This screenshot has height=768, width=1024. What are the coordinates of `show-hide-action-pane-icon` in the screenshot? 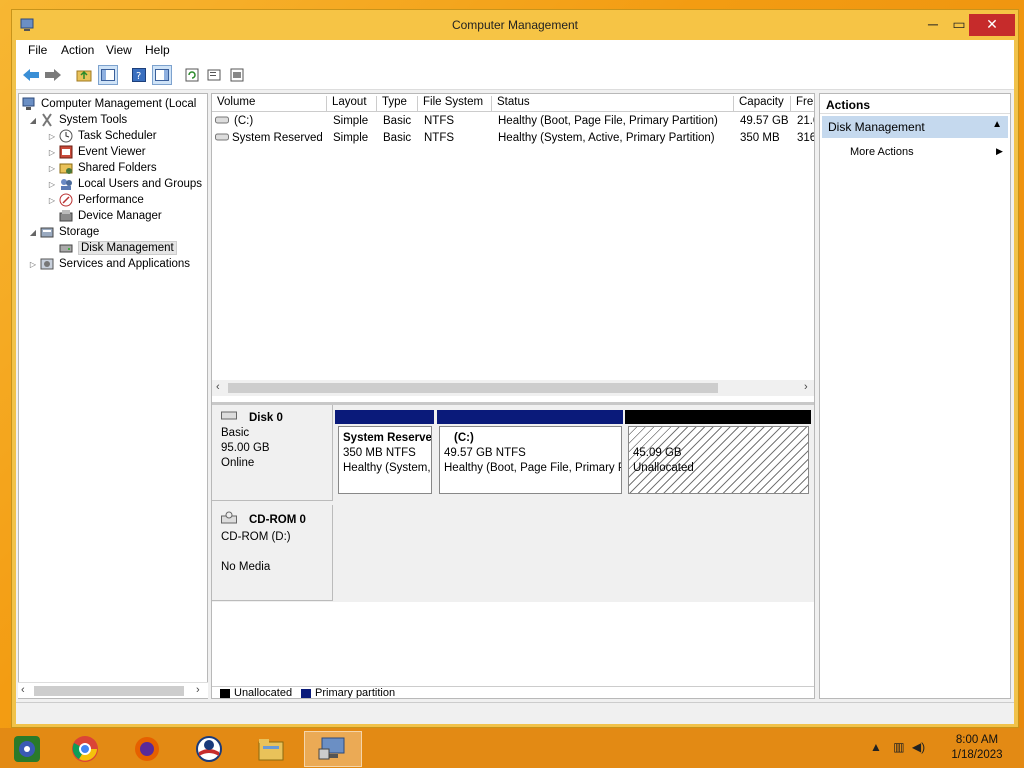 It's located at (162, 75).